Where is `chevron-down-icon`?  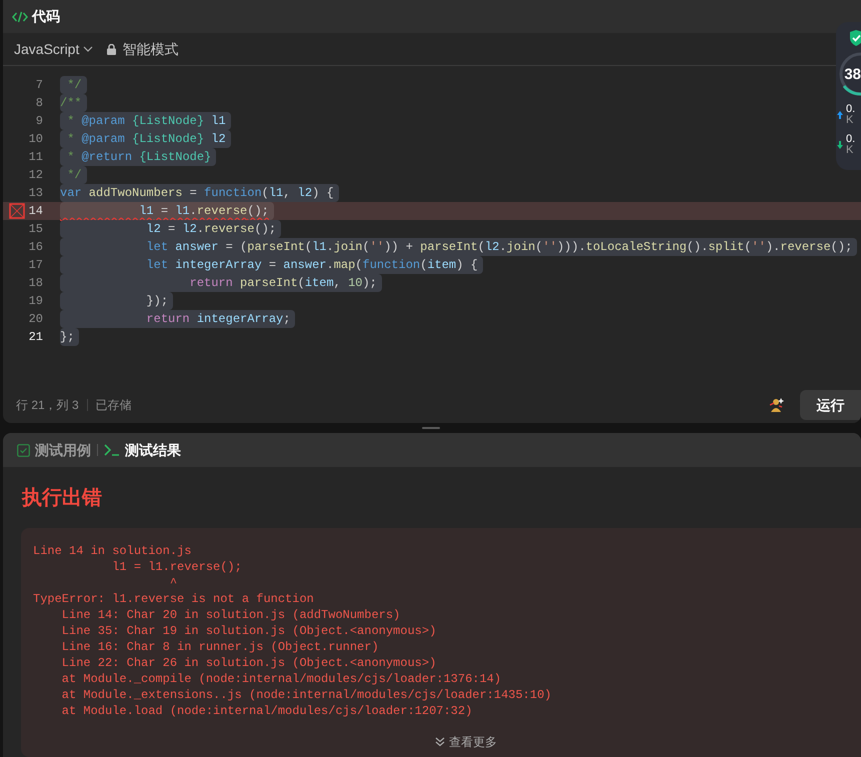
chevron-down-icon is located at coordinates (88, 49).